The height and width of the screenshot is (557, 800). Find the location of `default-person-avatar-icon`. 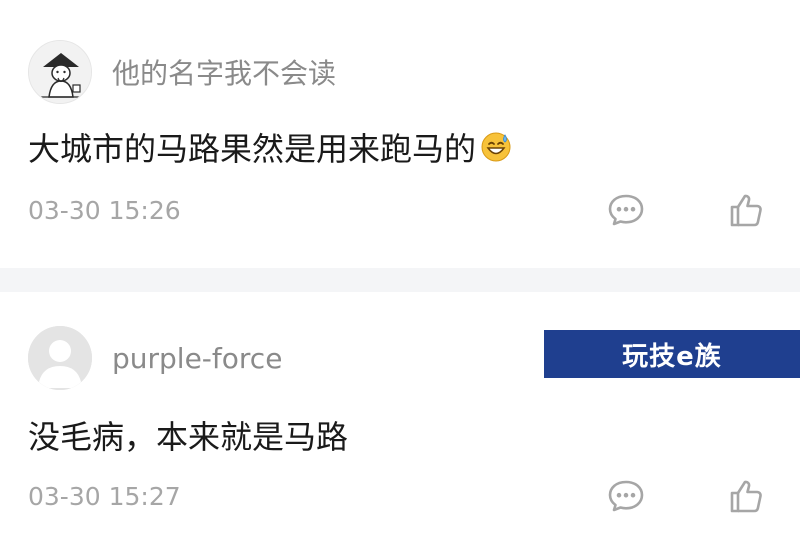

default-person-avatar-icon is located at coordinates (60, 358).